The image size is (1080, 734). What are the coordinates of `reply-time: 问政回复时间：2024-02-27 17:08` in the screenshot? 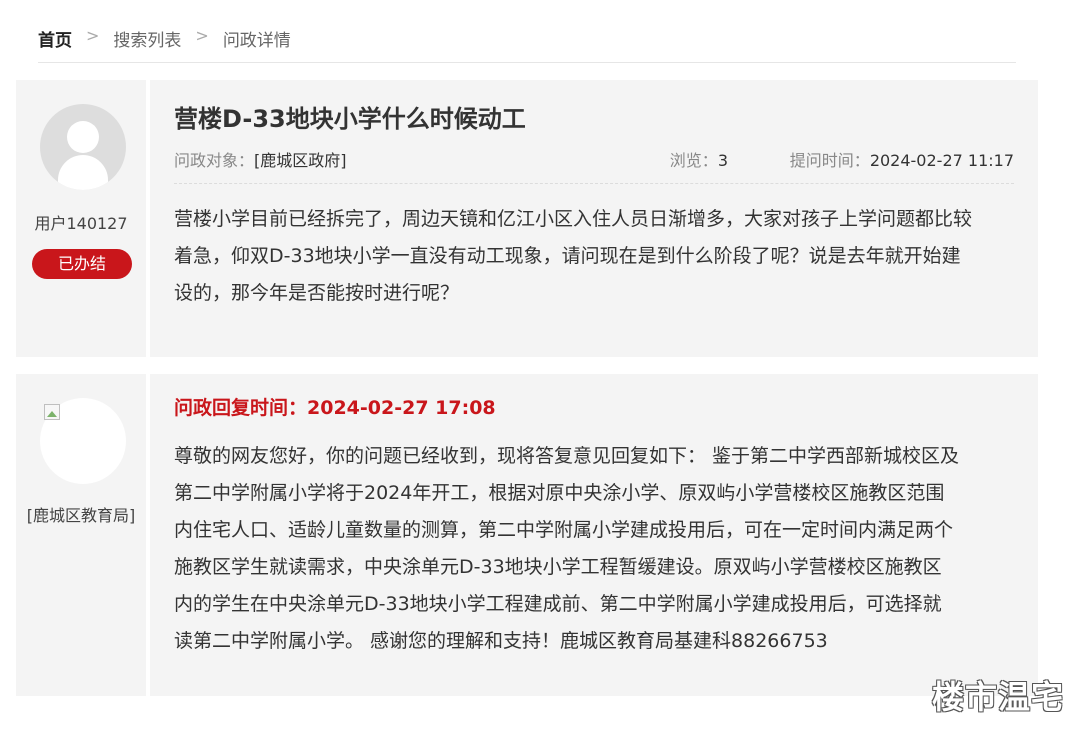 It's located at (335, 406).